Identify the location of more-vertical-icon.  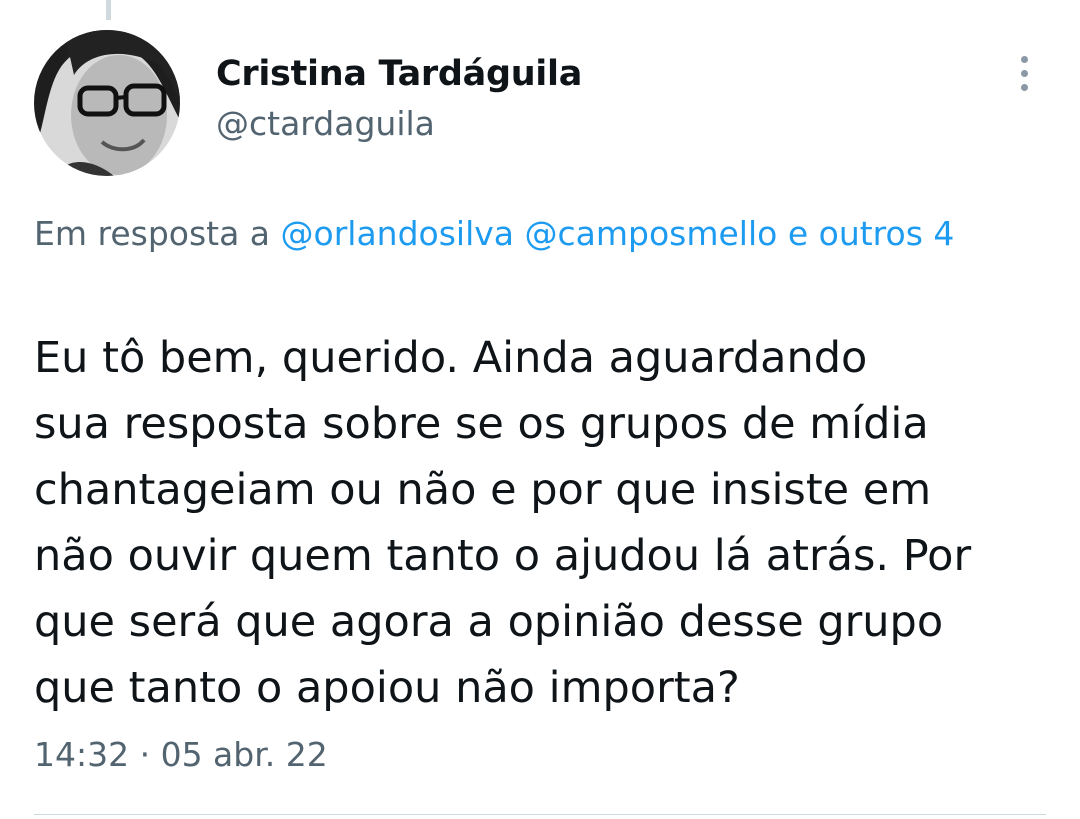
(1024, 74).